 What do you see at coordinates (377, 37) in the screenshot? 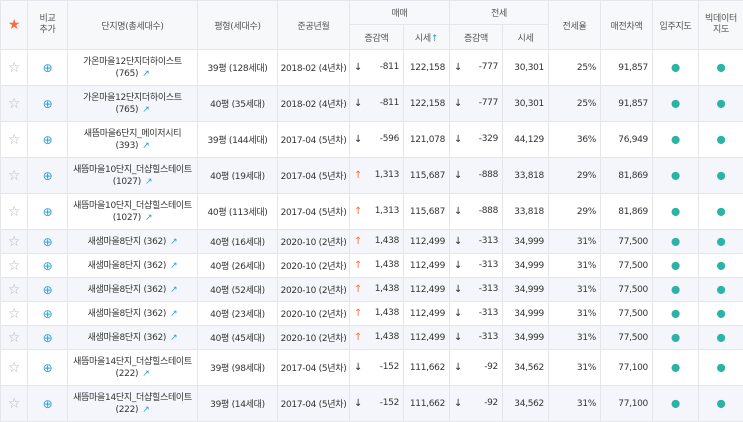
I see `sale-change-header: 증감액` at bounding box center [377, 37].